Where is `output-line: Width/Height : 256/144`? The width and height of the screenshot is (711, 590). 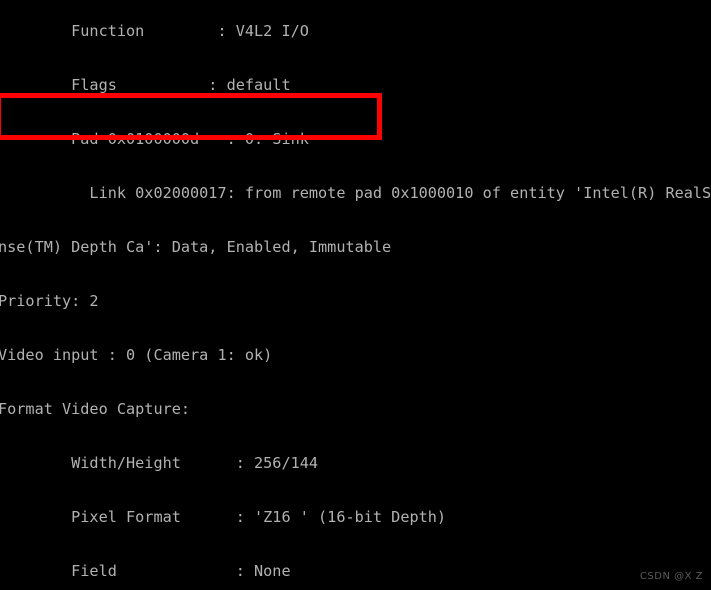
output-line: Width/Height : 256/144 is located at coordinates (159, 463).